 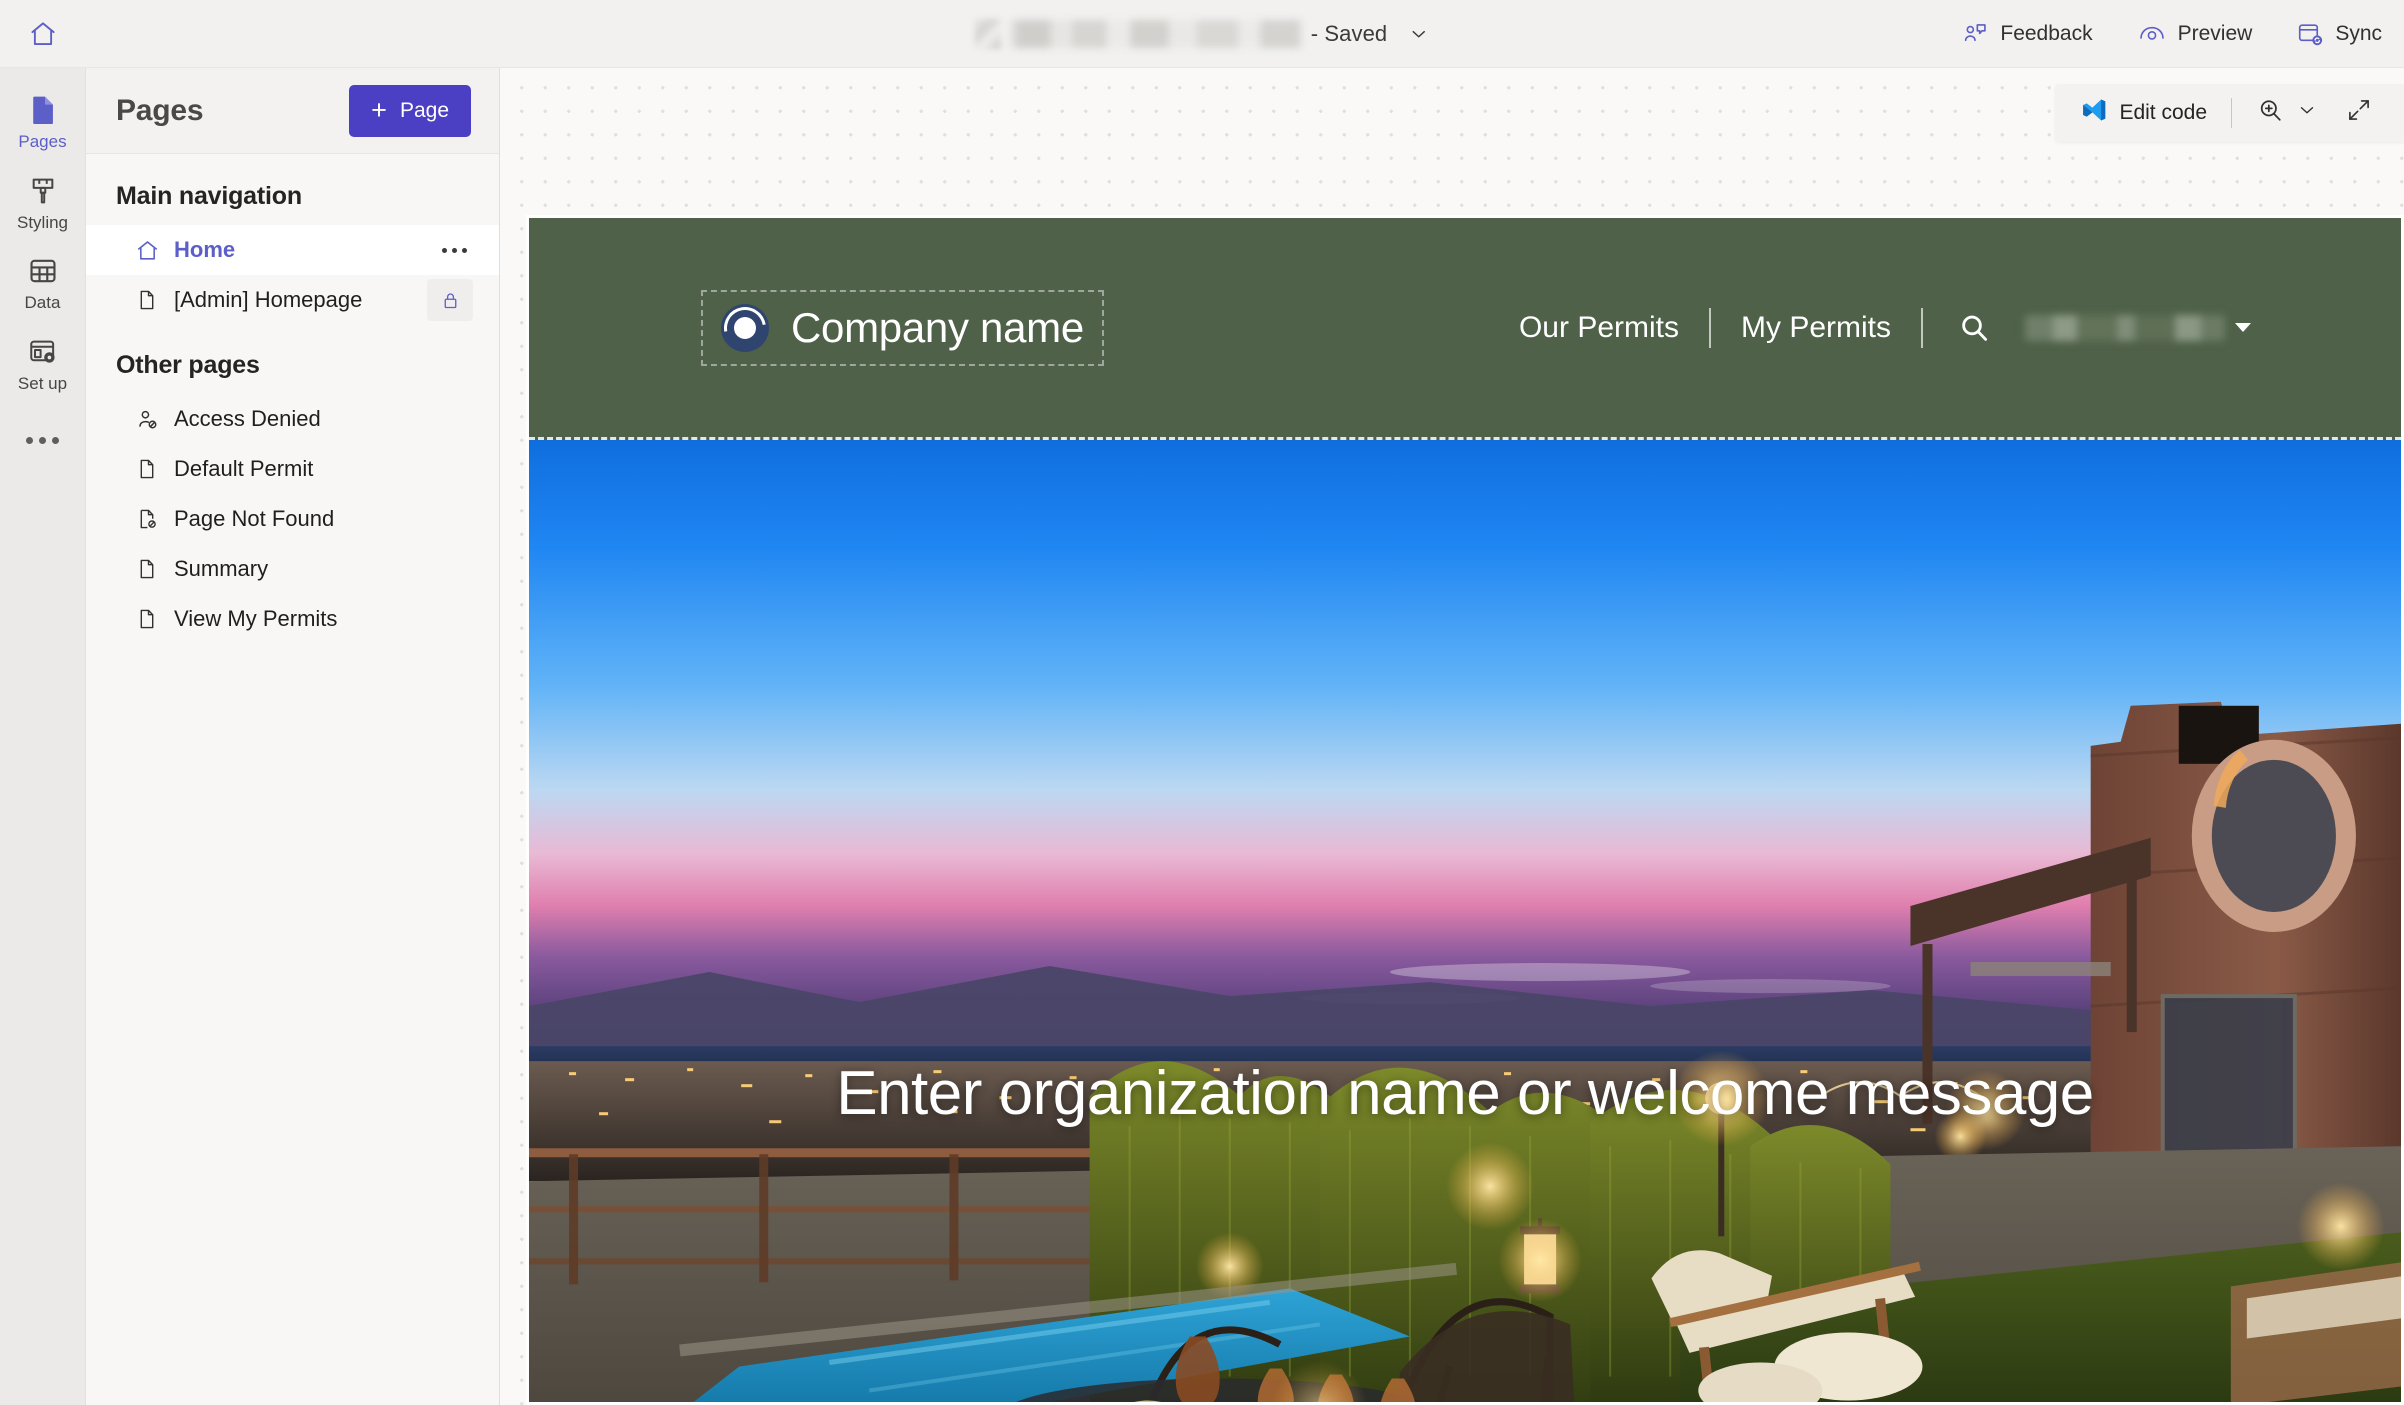 I want to click on sync-window-icon, so click(x=2310, y=34).